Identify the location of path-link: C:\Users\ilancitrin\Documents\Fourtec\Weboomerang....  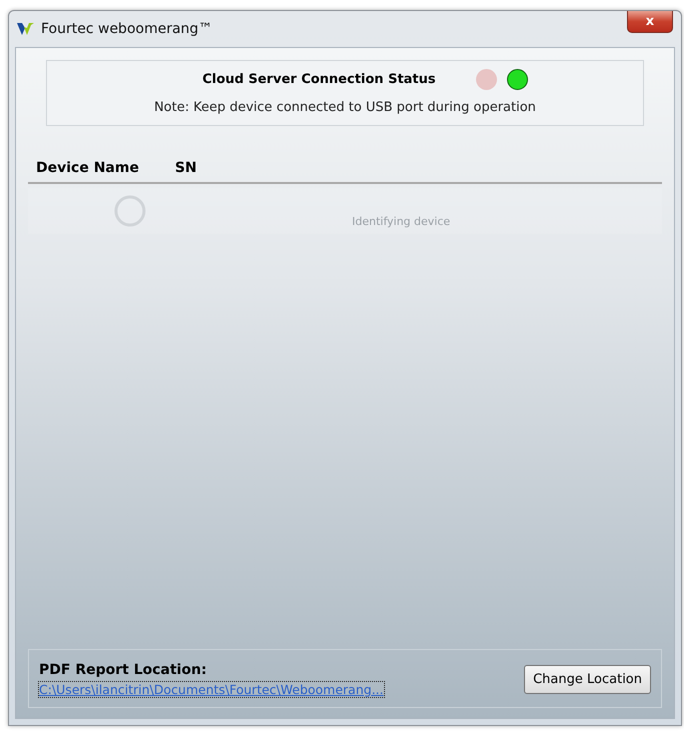
(211, 689).